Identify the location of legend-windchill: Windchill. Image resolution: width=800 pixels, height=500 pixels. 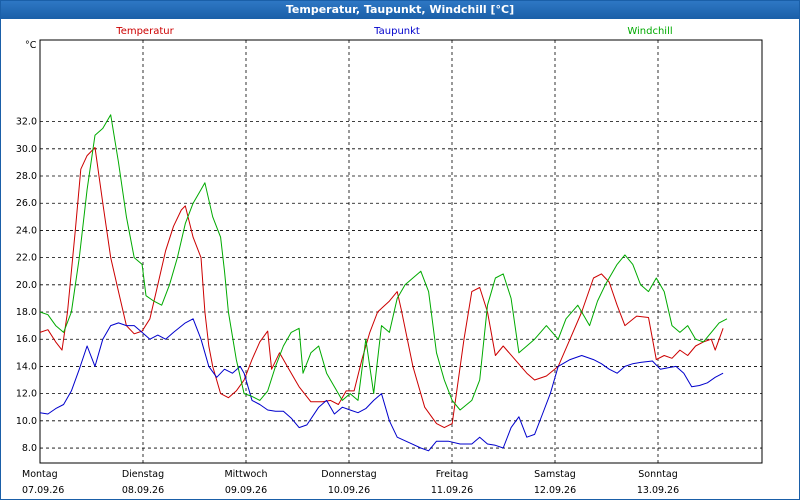
(649, 31).